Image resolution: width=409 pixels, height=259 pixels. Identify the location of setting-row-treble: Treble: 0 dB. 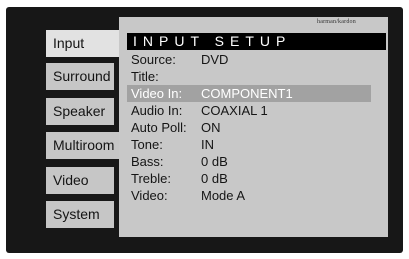
(249, 178).